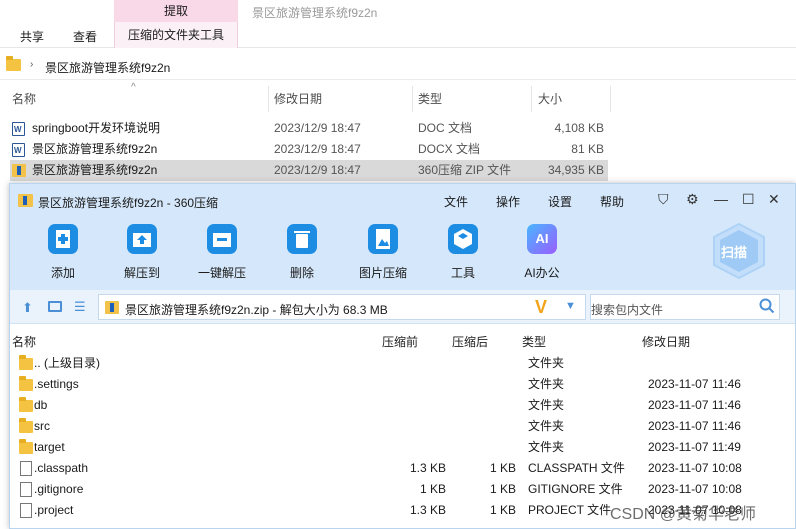  I want to click on item-modified: 2023-11-07 10:08, so click(695, 468).